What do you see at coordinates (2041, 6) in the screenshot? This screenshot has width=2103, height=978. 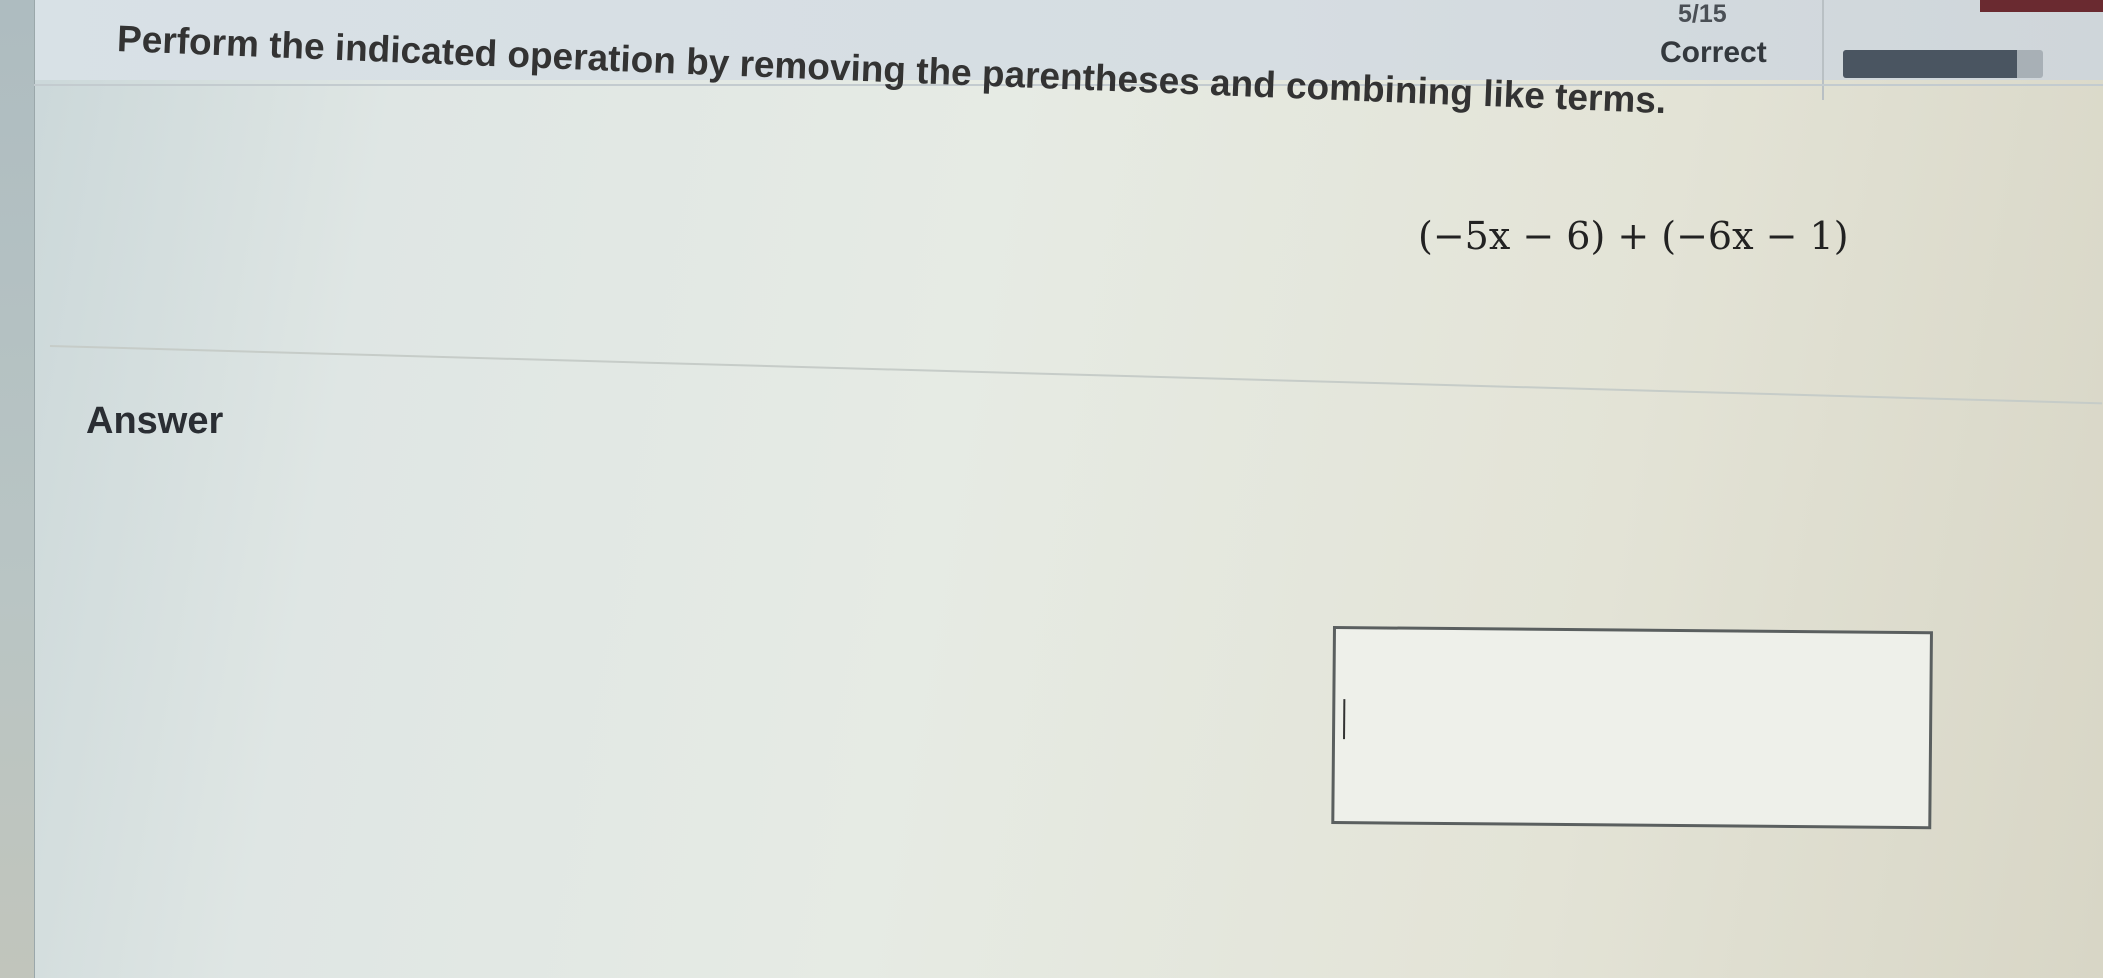 I see `corner-accent` at bounding box center [2041, 6].